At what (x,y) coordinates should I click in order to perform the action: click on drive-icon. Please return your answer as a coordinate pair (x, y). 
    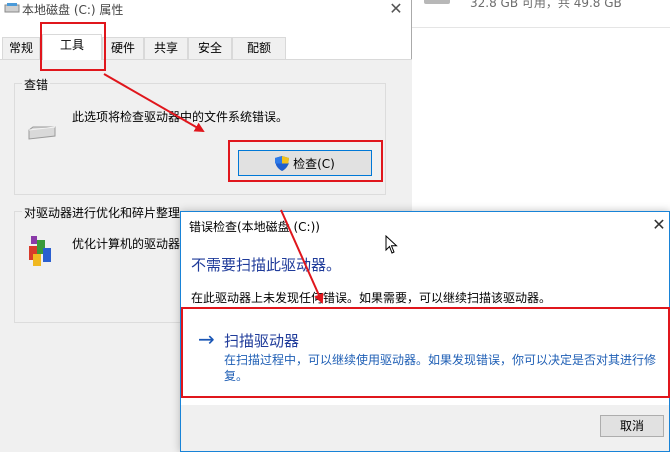
    Looking at the image, I should click on (12, 8).